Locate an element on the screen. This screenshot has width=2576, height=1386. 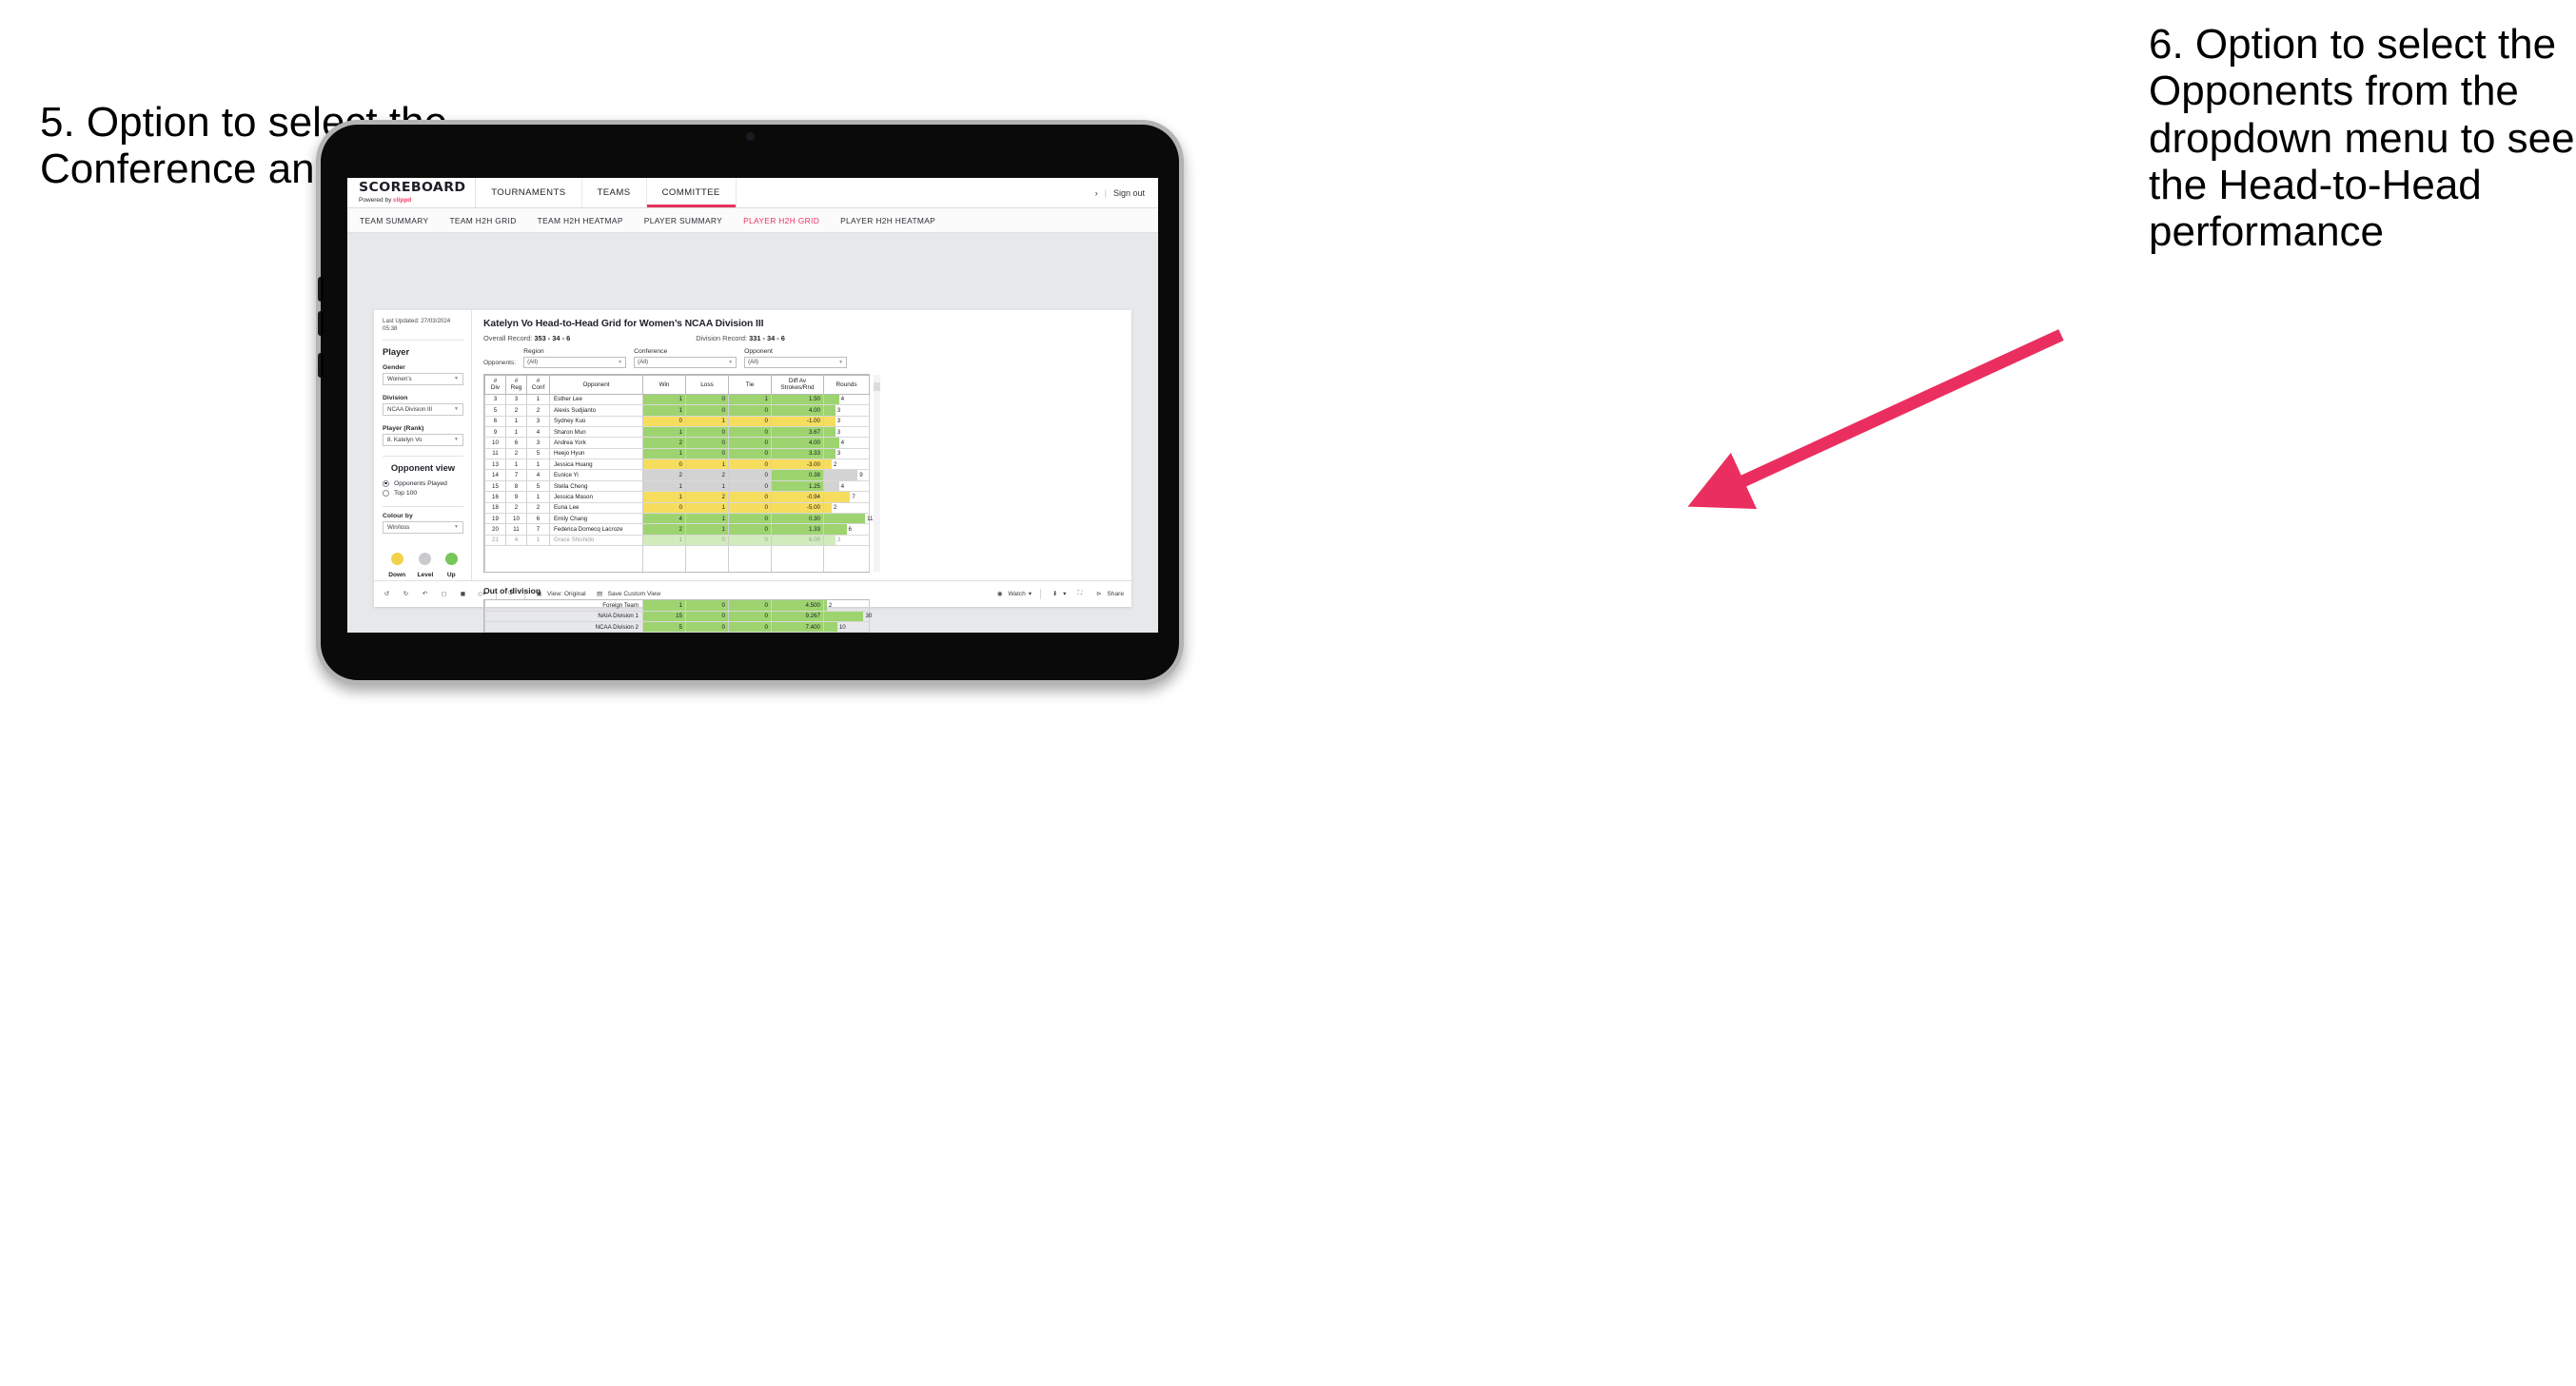
cell-div: 9 is located at coordinates (495, 432).